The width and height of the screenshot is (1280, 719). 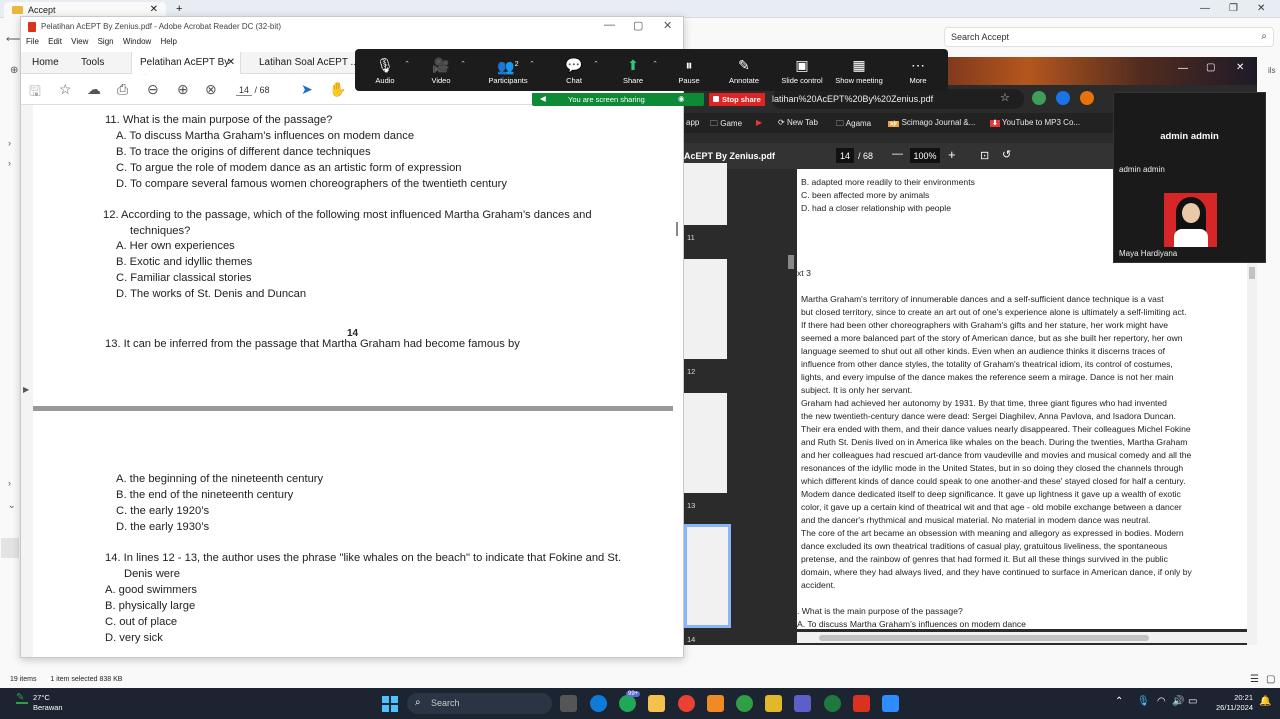 I want to click on microphone-icon: 🎙, so click(x=1143, y=701).